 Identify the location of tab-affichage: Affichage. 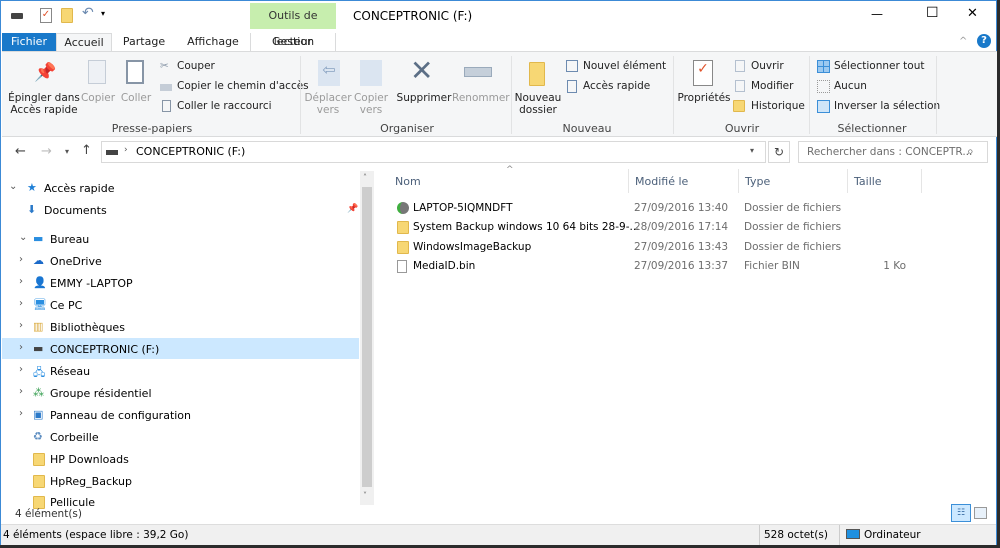
(213, 42).